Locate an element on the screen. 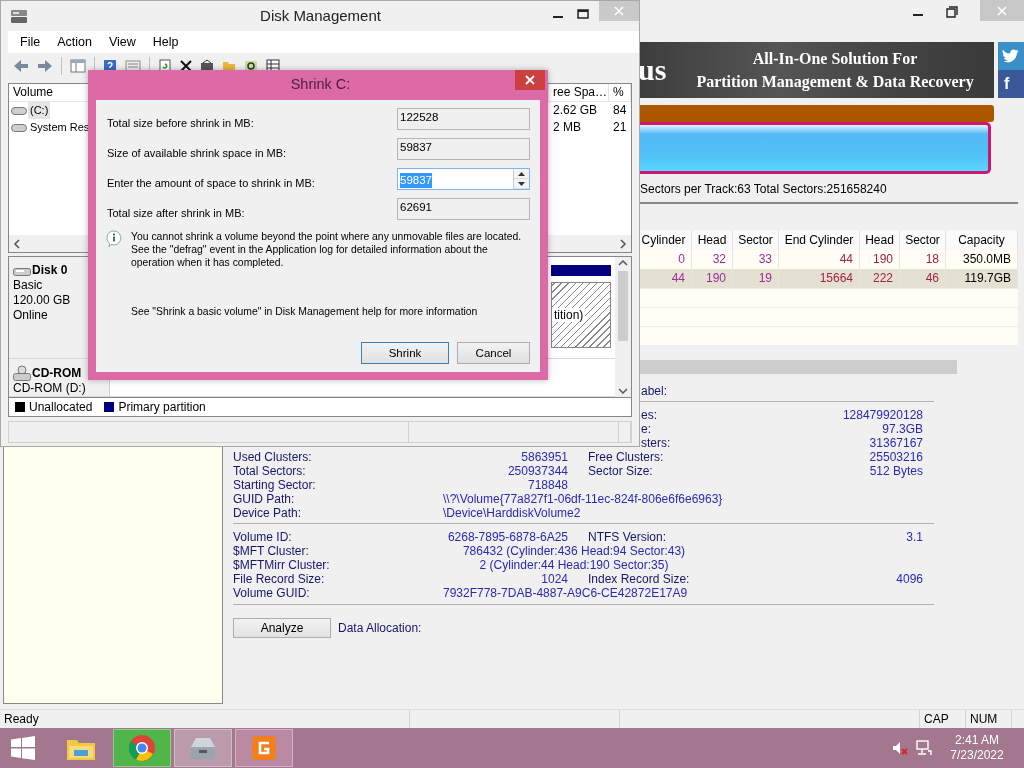  maximize-icon is located at coordinates (583, 14).